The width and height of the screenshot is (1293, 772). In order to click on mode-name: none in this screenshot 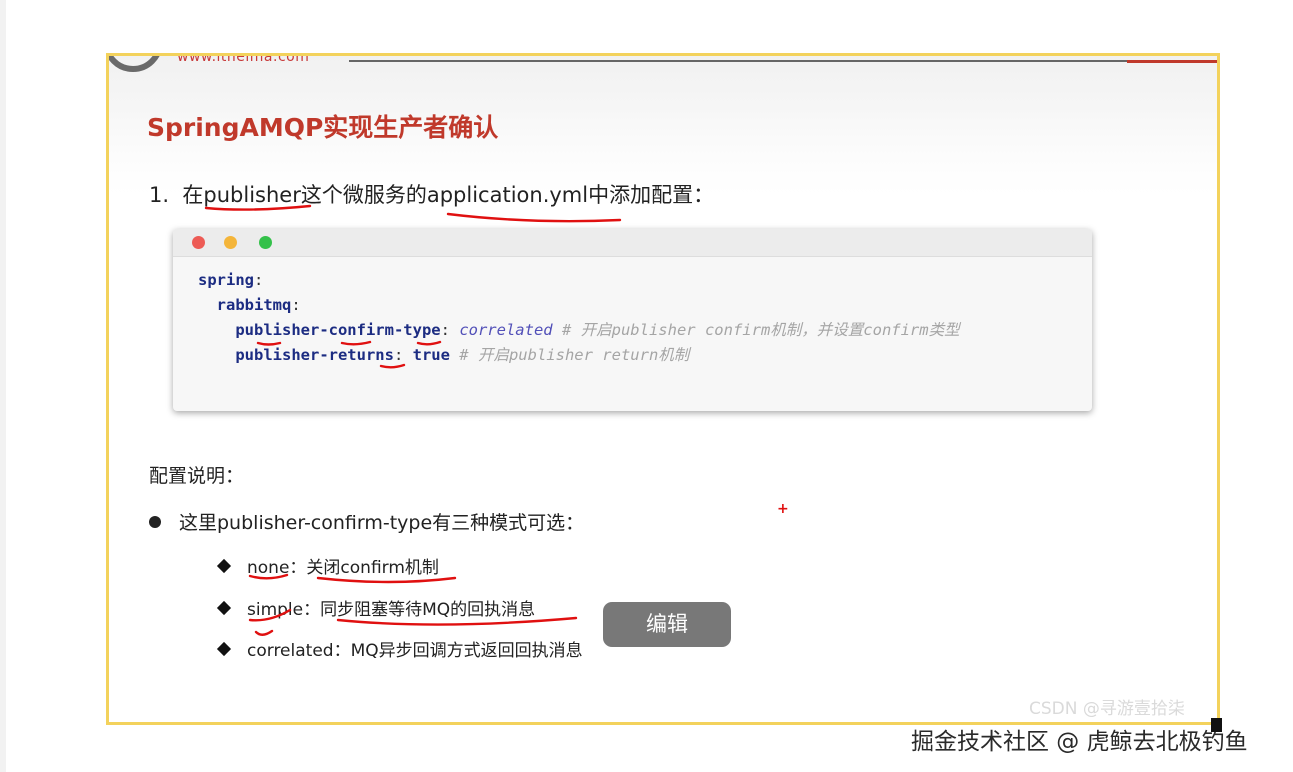, I will do `click(268, 568)`.